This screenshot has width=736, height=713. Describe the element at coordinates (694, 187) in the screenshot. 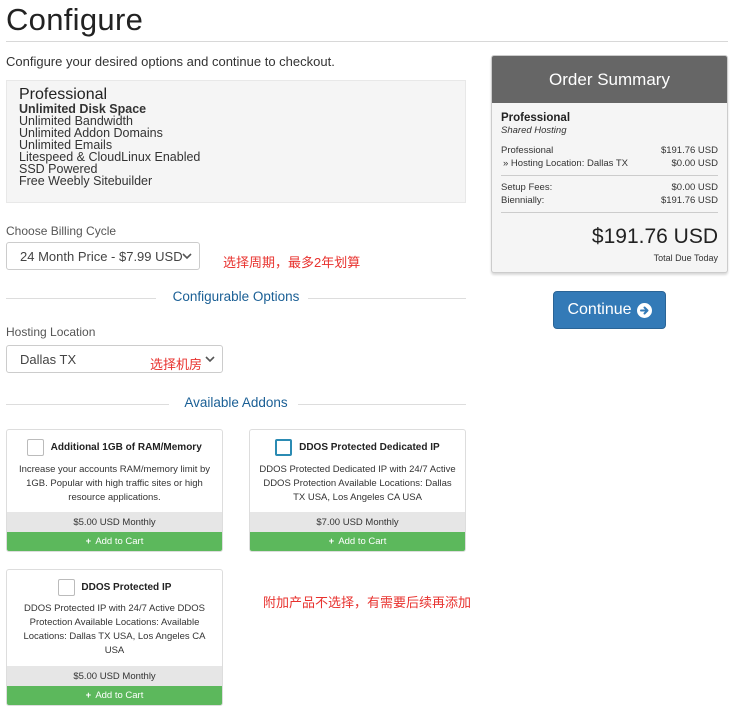

I see `setup-fees-value: $0.00 USD` at that location.